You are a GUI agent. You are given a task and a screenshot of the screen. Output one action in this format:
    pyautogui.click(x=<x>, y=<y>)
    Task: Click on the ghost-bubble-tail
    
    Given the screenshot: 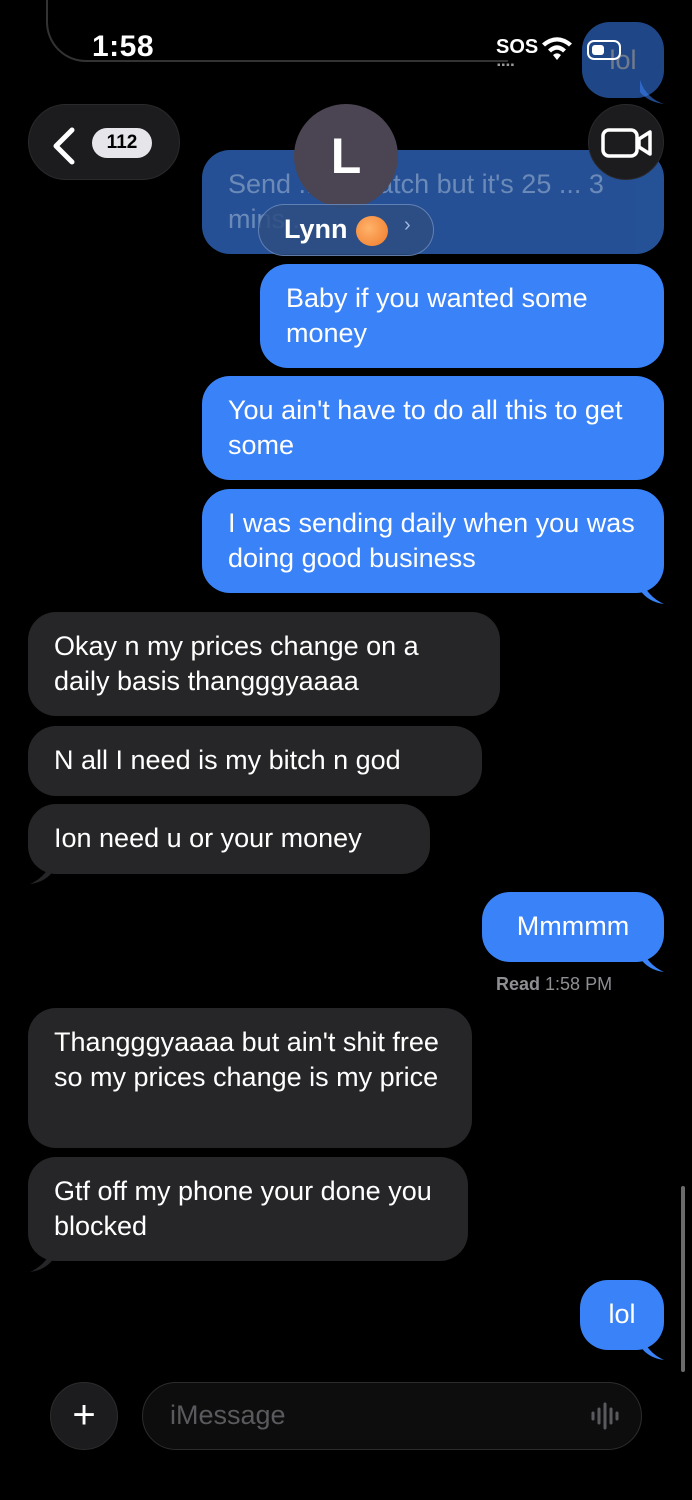 What is the action you would take?
    pyautogui.click(x=652, y=92)
    